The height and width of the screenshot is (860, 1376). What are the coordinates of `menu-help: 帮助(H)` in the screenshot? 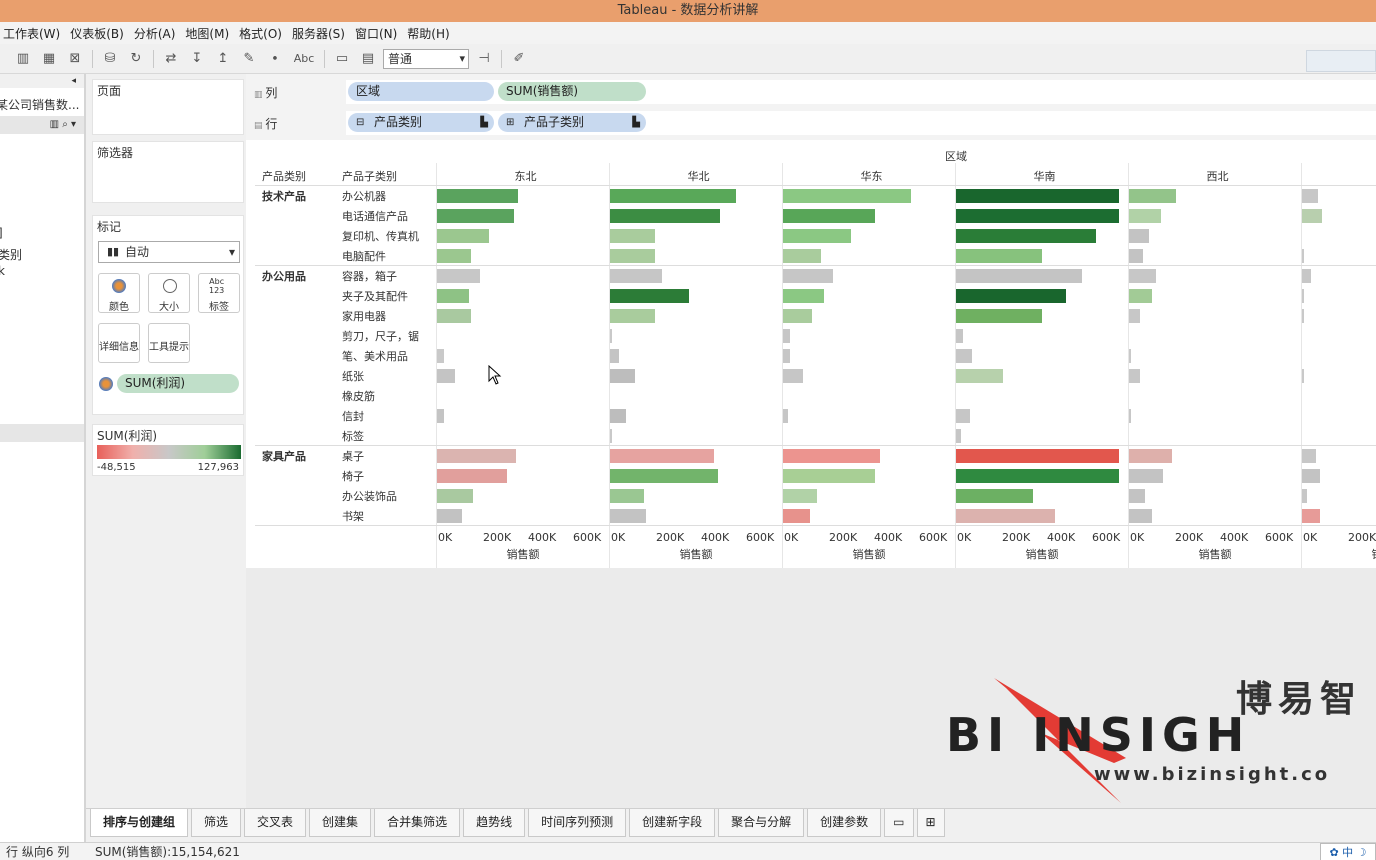 It's located at (430, 33).